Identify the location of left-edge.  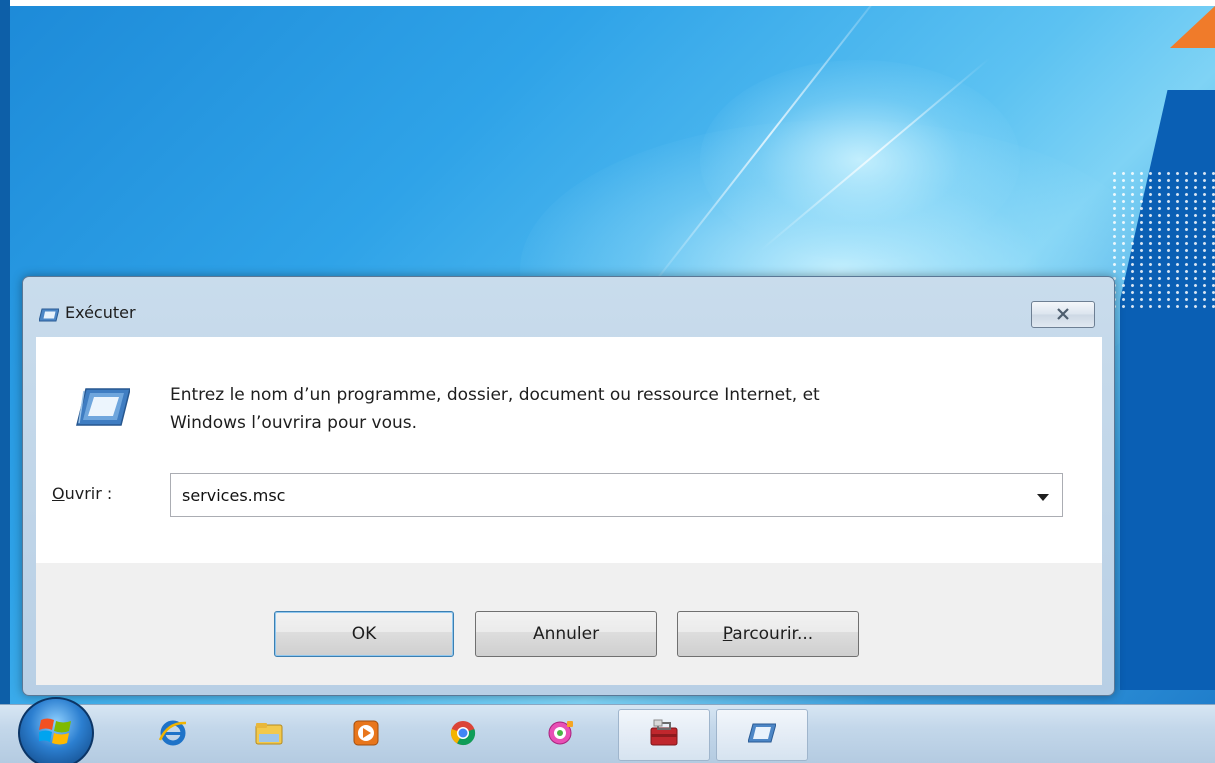
(5, 381).